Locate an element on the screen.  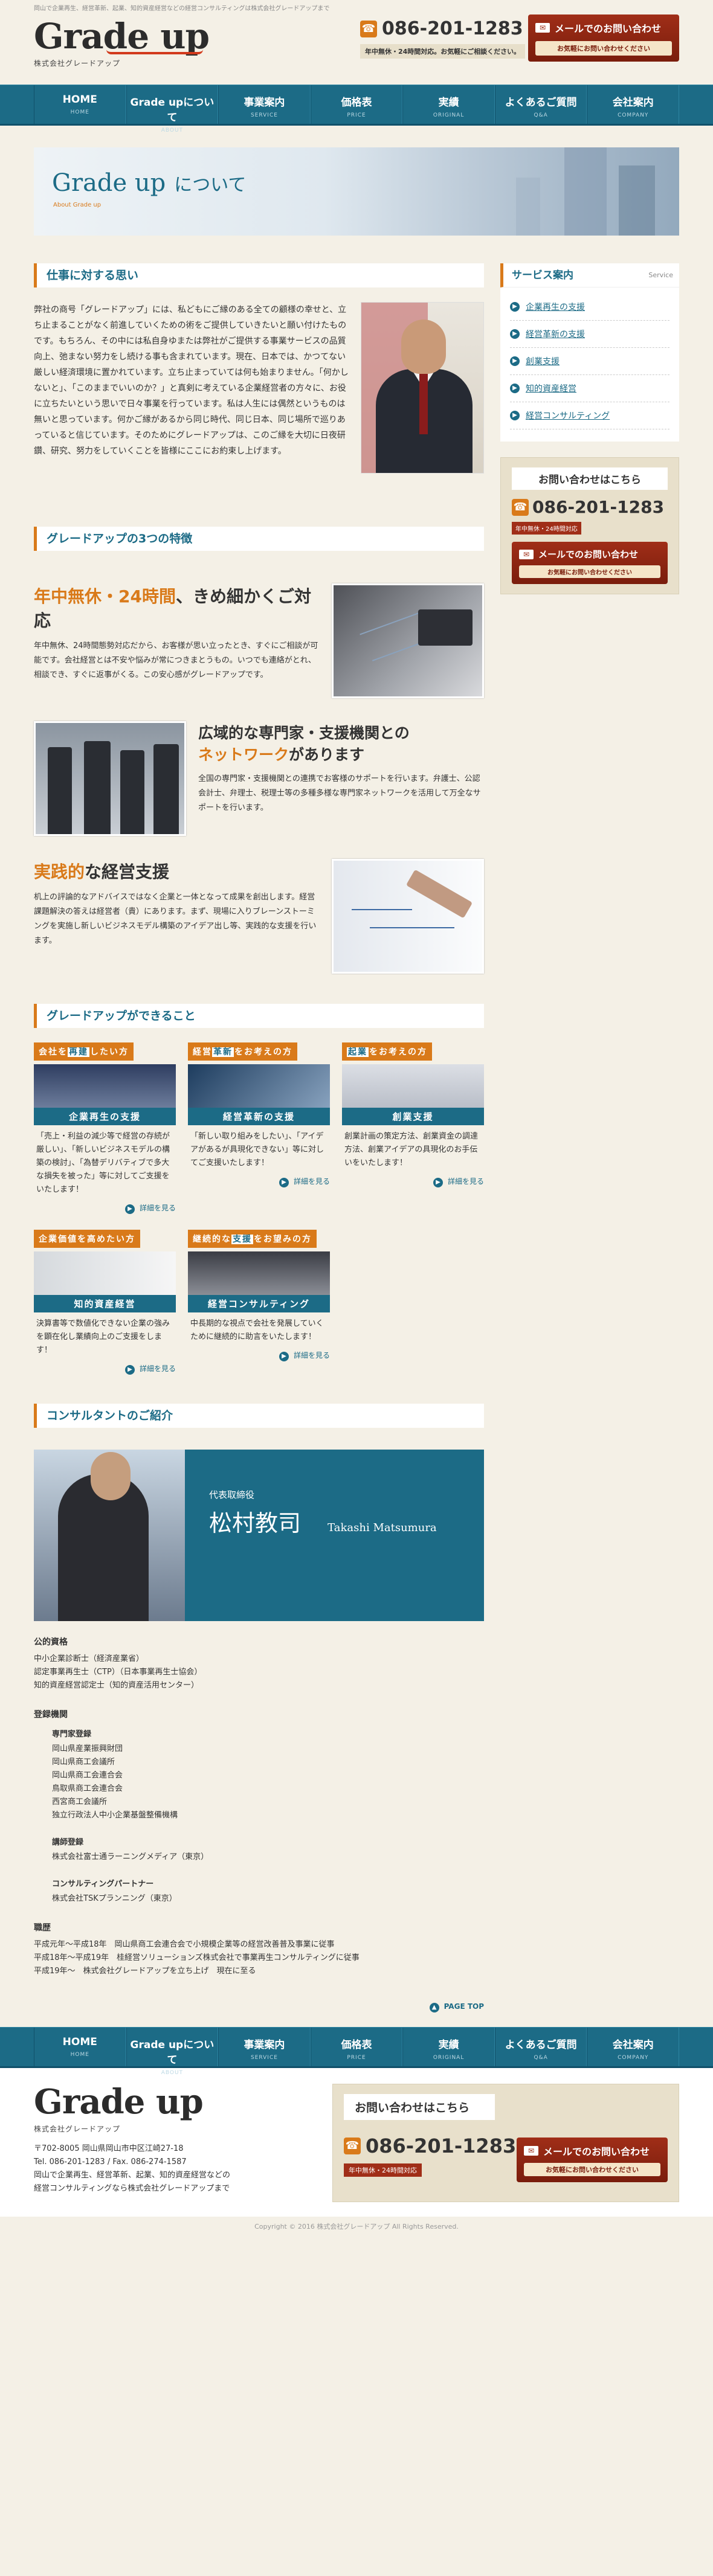
footer-tel: 086-201-1283 is located at coordinates (441, 2145).